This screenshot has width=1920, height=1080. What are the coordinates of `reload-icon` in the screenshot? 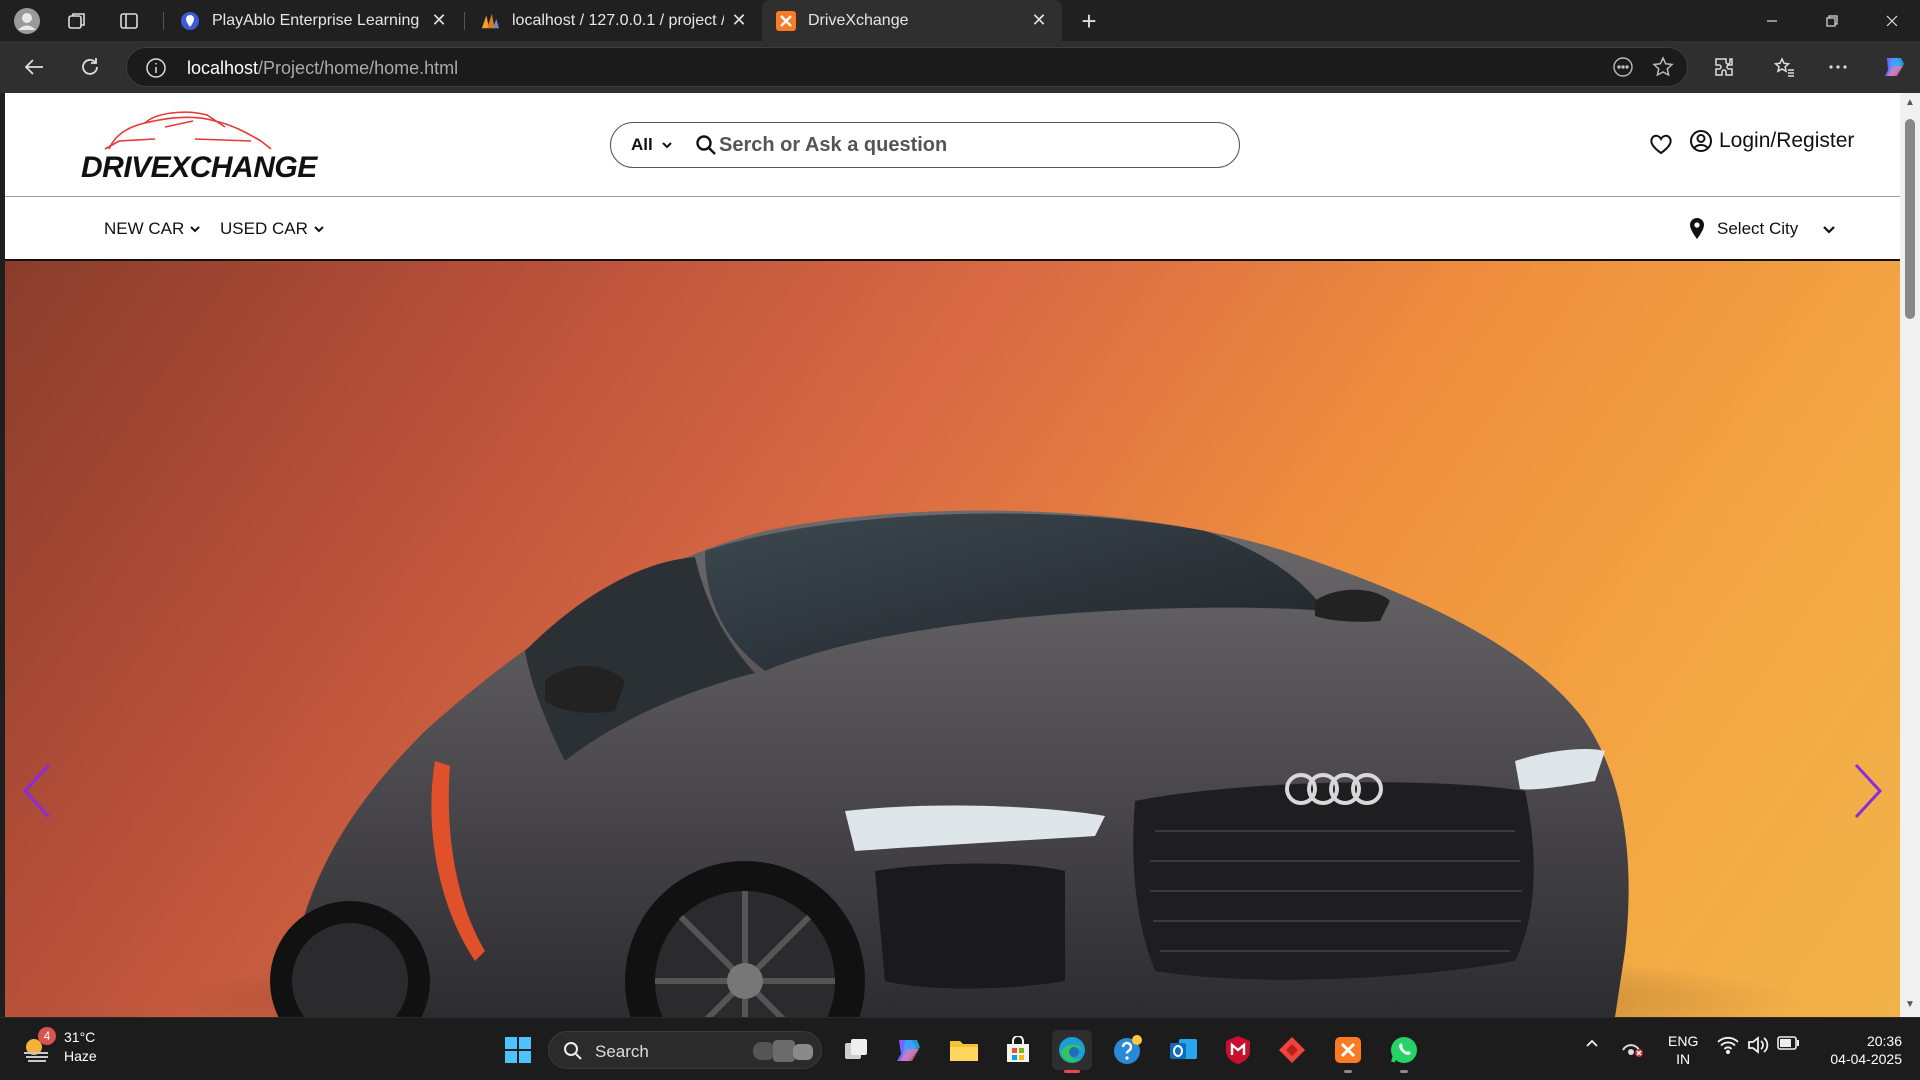 It's located at (90, 67).